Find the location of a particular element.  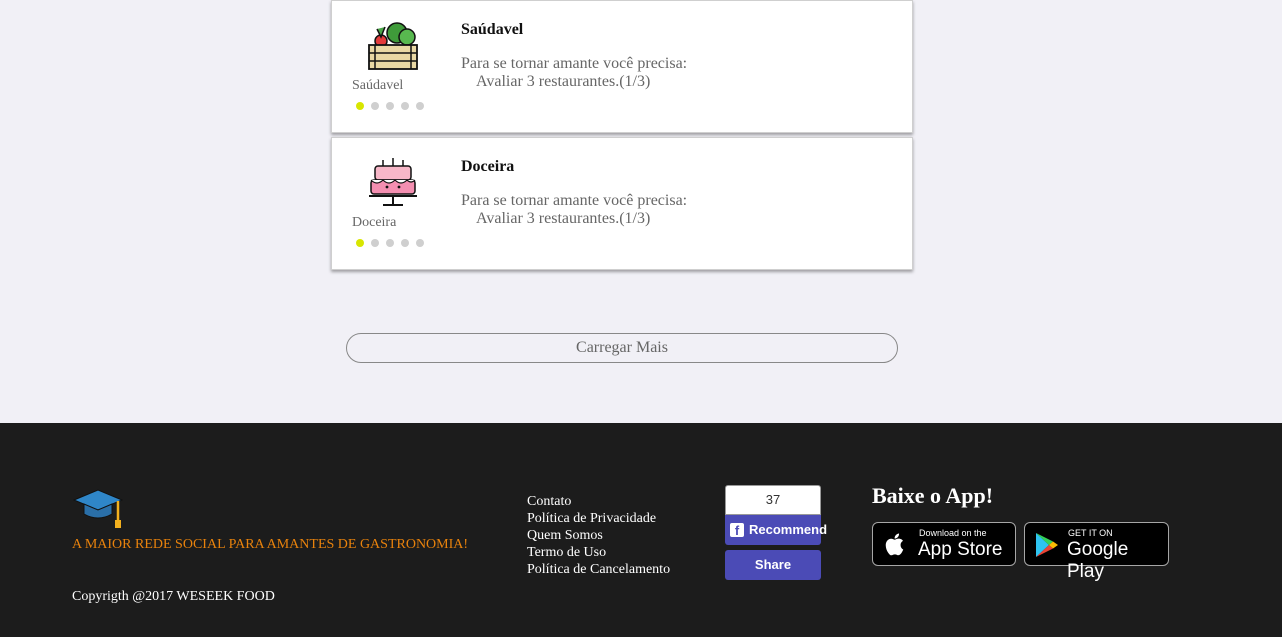

badge-title: Doceira is located at coordinates (488, 166).